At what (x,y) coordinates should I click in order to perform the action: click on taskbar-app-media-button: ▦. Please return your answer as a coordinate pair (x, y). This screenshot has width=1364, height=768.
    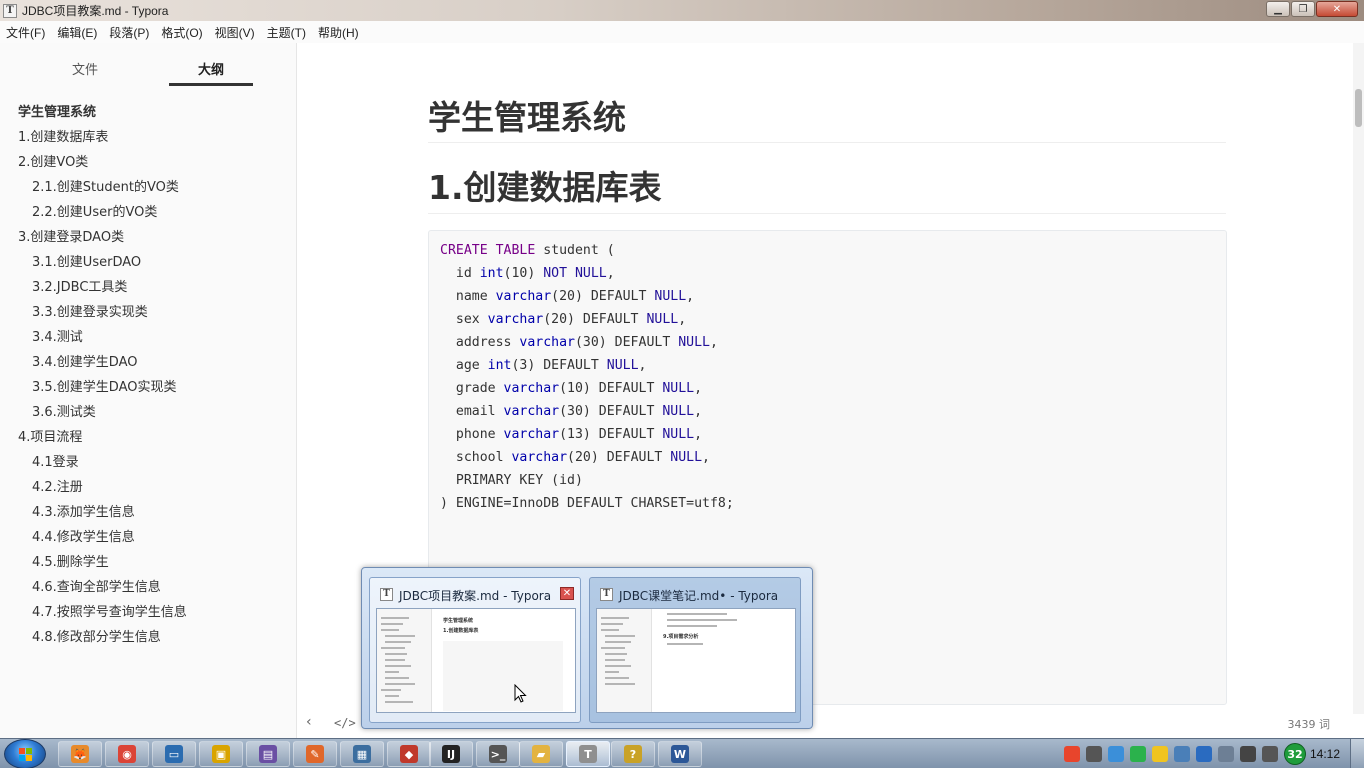
    Looking at the image, I should click on (362, 754).